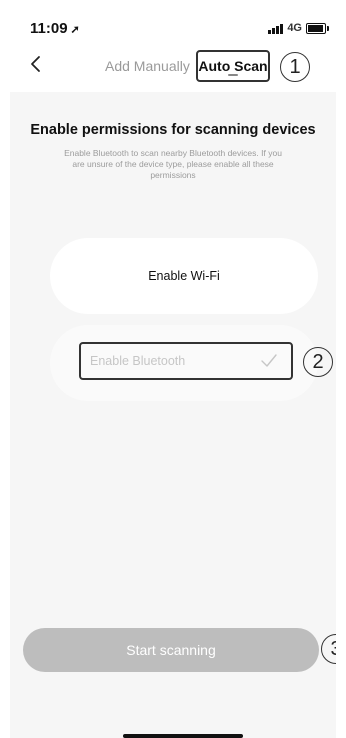  What do you see at coordinates (269, 360) in the screenshot?
I see `checkmark-icon` at bounding box center [269, 360].